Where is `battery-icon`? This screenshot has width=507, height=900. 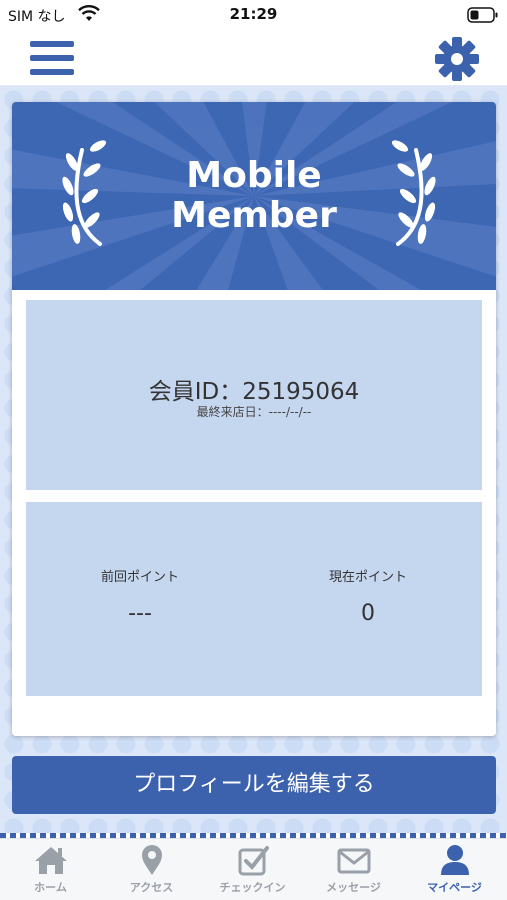
battery-icon is located at coordinates (482, 15).